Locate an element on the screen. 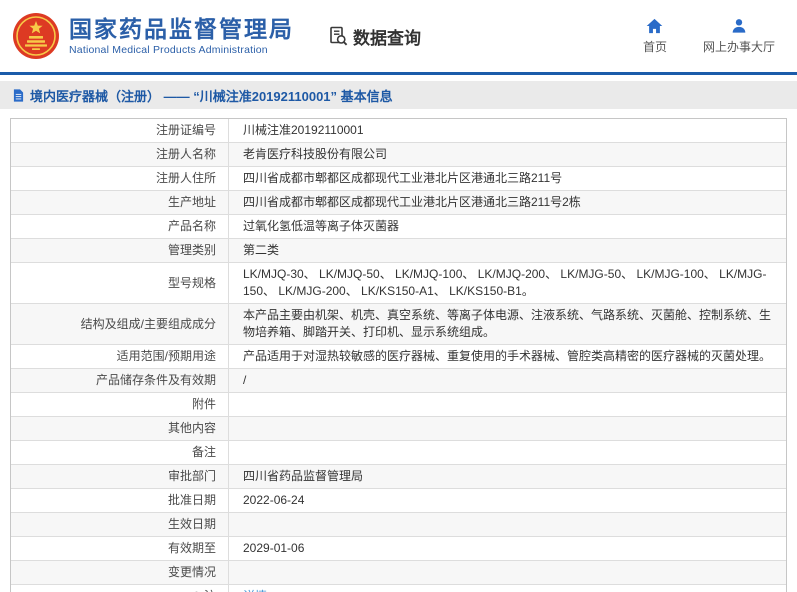  table-row: 生效日期 is located at coordinates (398, 524).